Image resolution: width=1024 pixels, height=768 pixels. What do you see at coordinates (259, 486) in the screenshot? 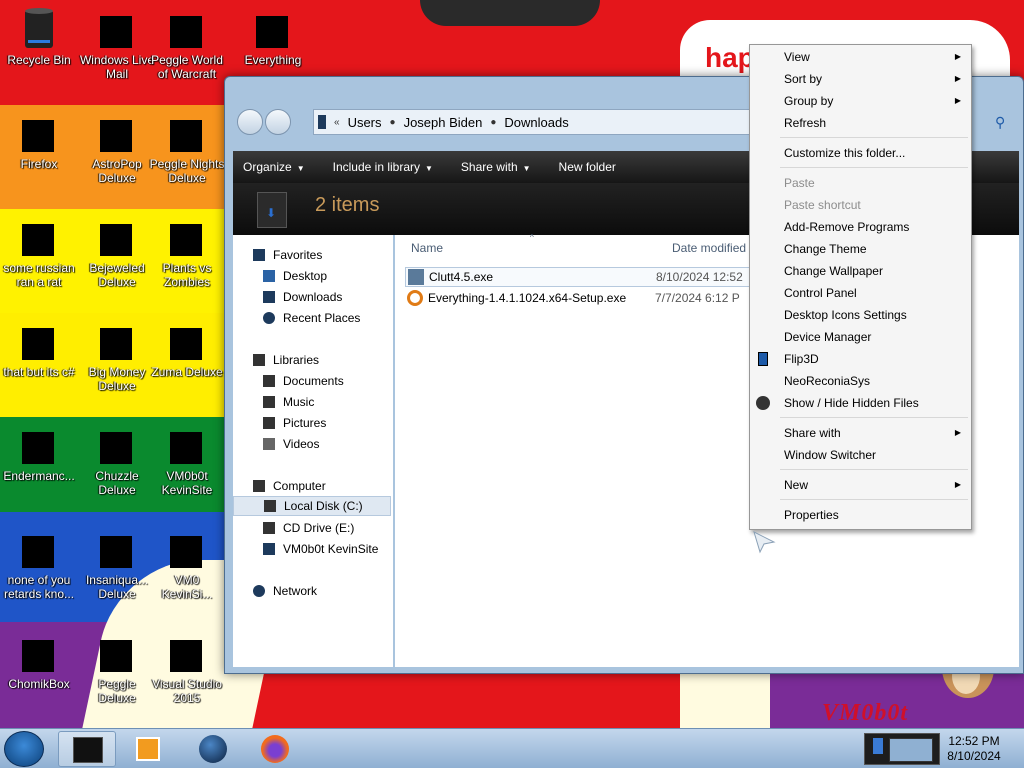
I see `computer-icon` at bounding box center [259, 486].